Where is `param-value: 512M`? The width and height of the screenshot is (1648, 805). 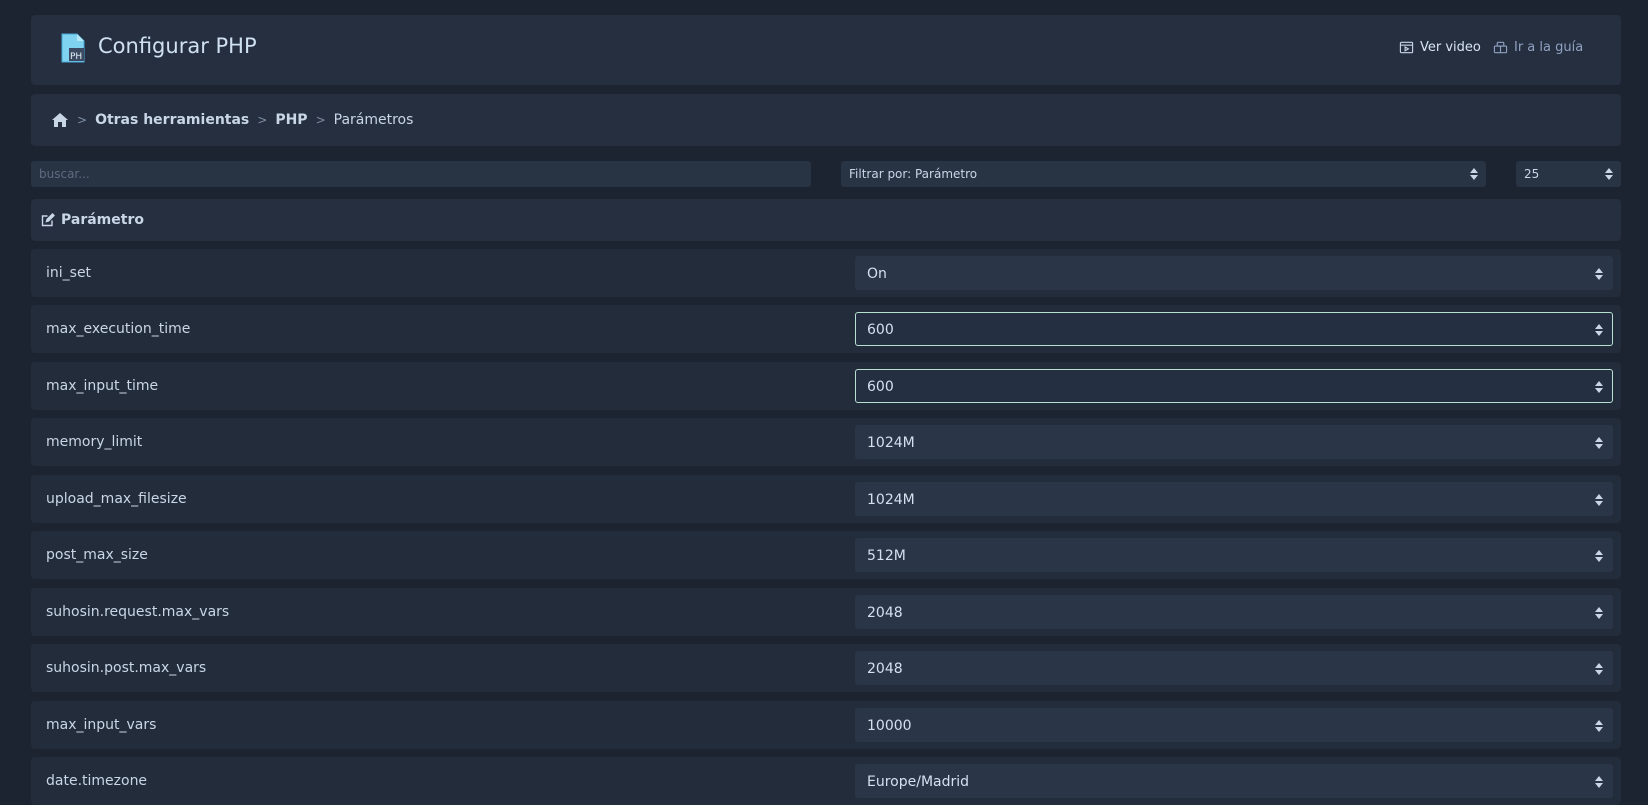
param-value: 512M is located at coordinates (886, 556).